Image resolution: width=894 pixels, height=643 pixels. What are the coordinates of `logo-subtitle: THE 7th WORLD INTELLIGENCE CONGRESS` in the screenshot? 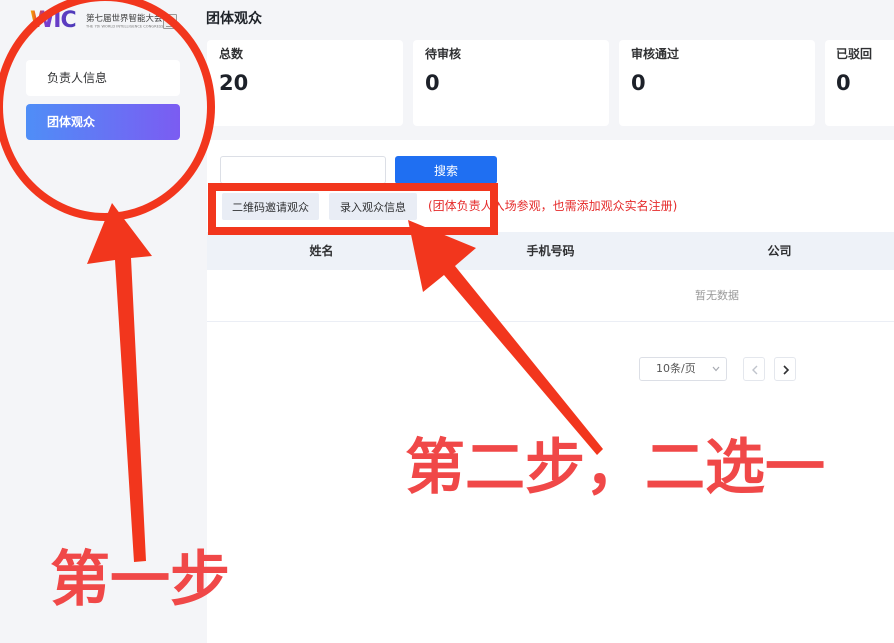 It's located at (125, 26).